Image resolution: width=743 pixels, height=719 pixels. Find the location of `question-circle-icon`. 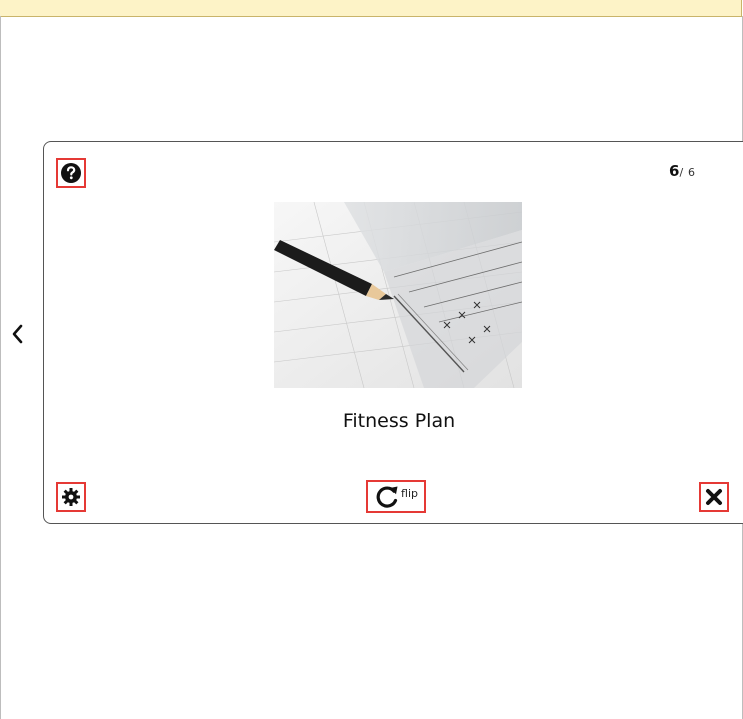

question-circle-icon is located at coordinates (71, 173).